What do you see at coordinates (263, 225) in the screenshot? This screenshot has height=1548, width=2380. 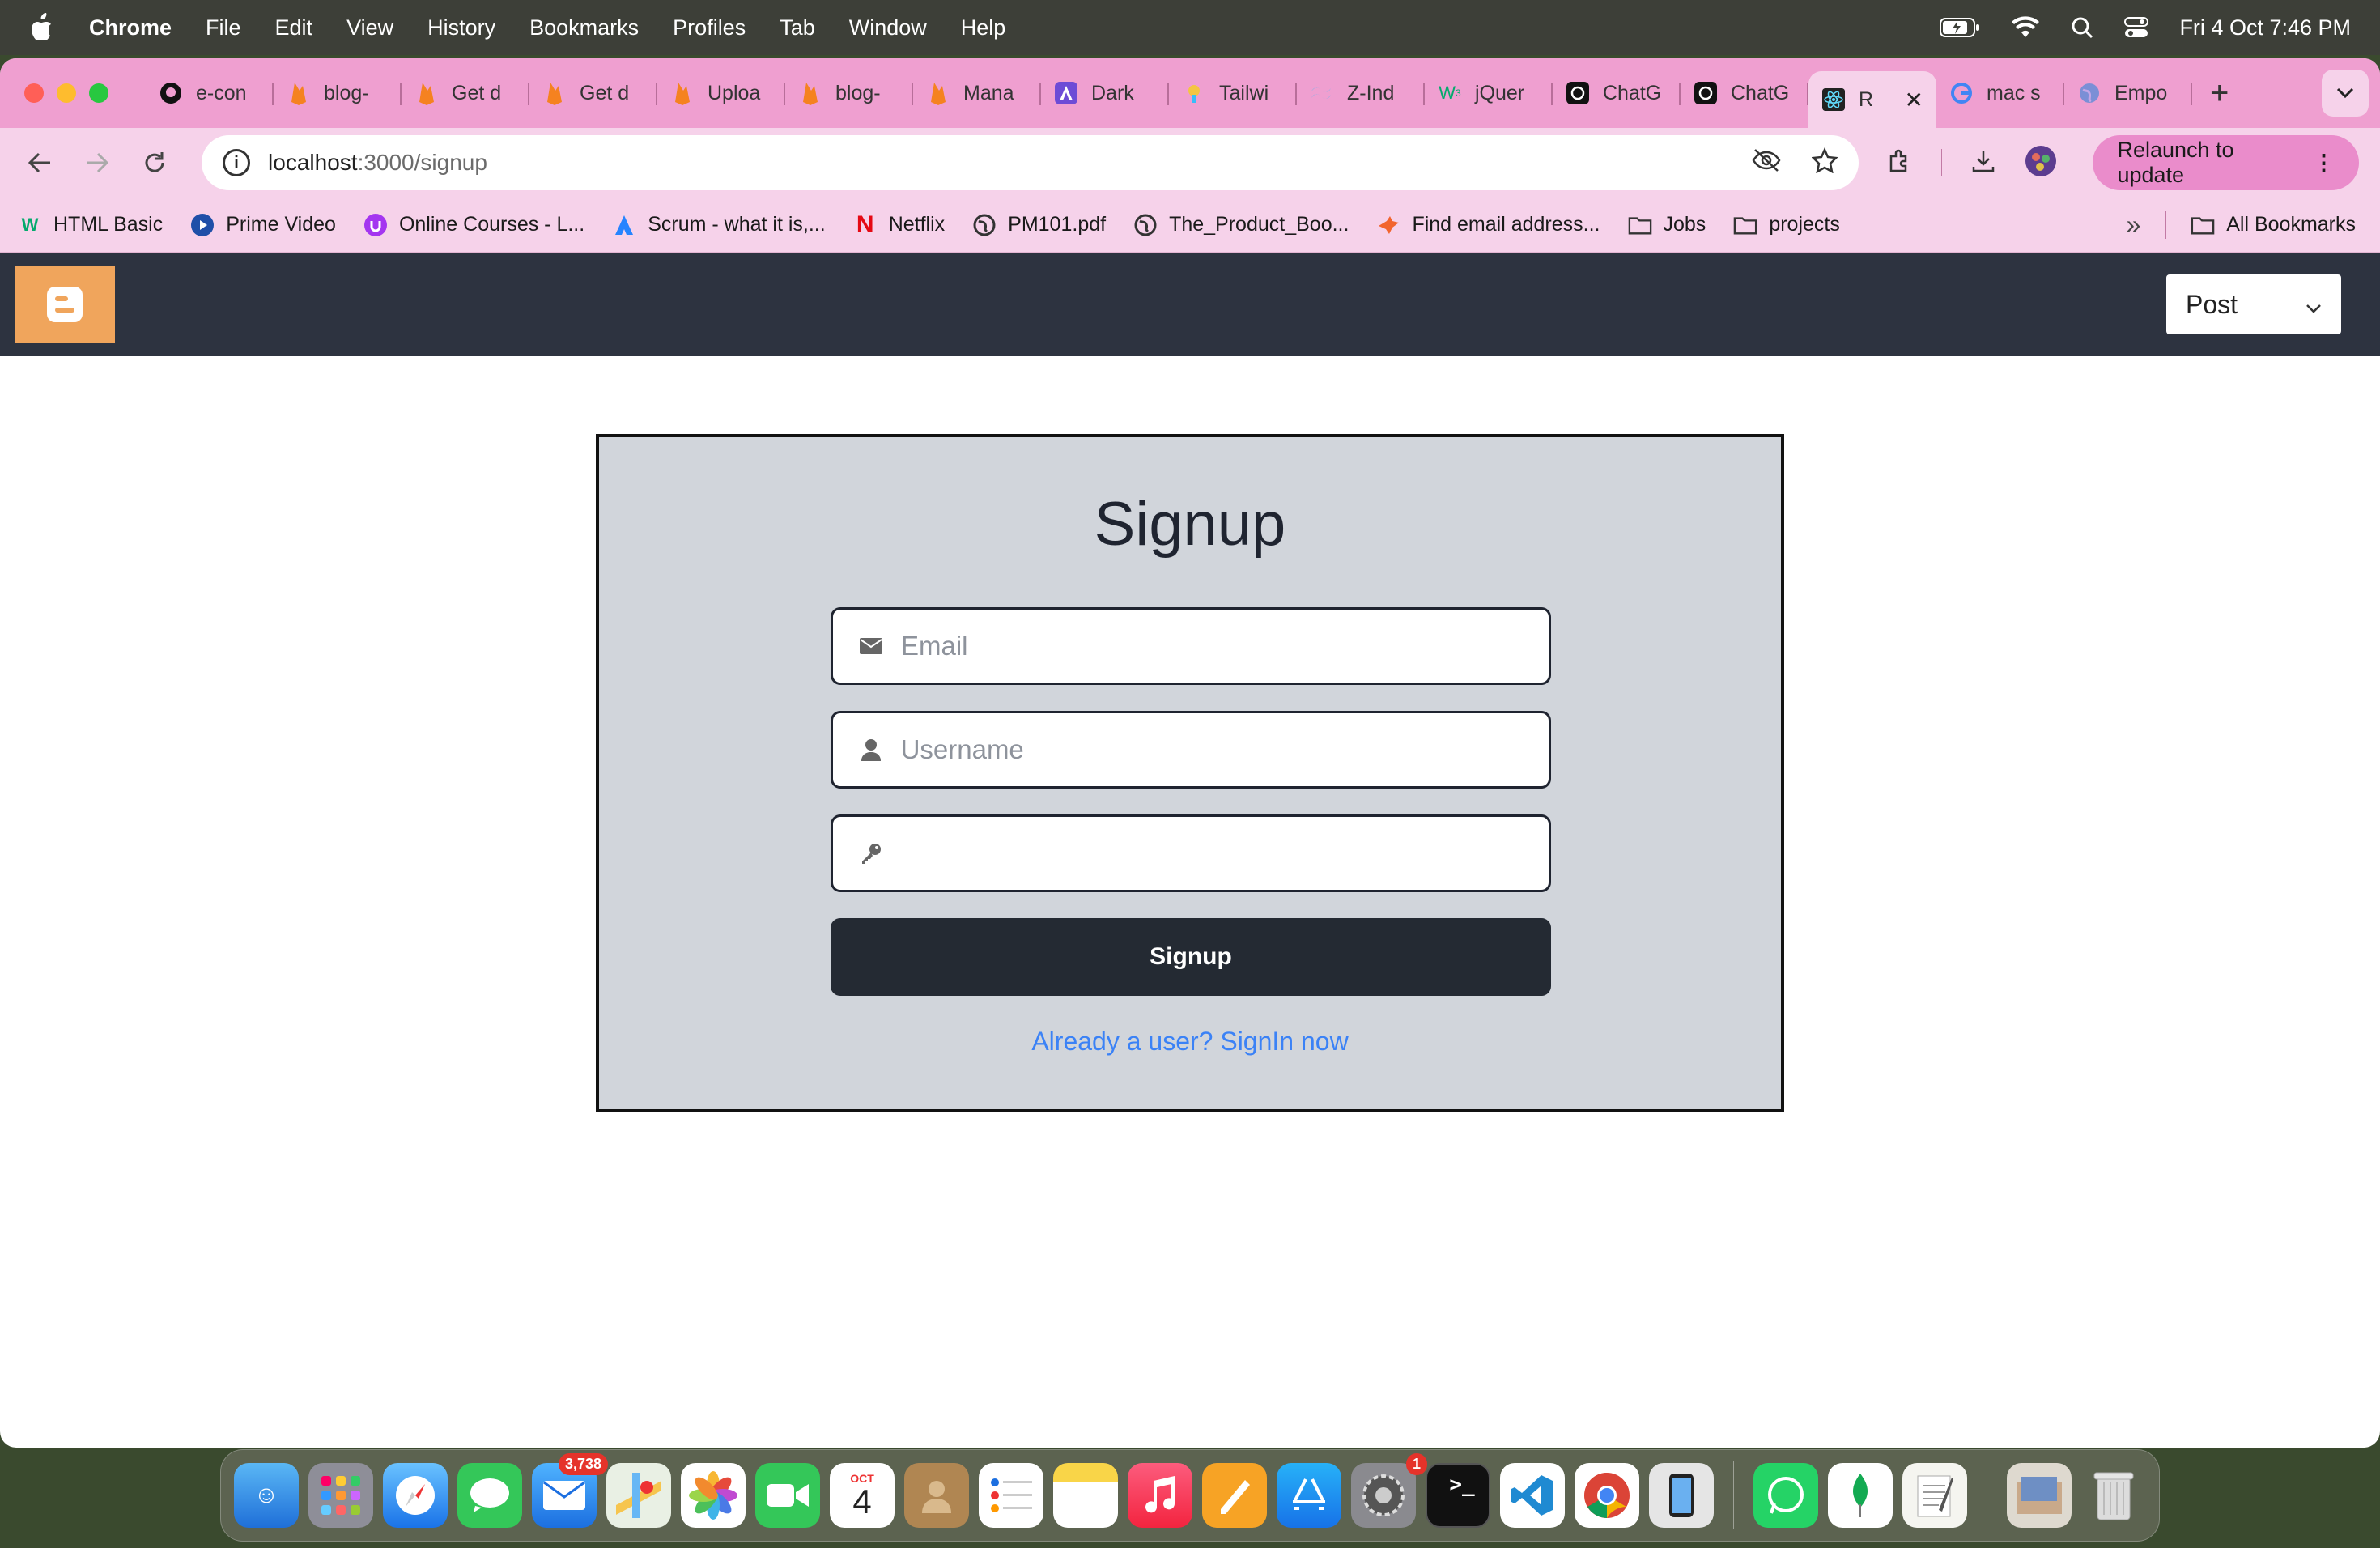 I see `bookmark-1: Prime Video` at bounding box center [263, 225].